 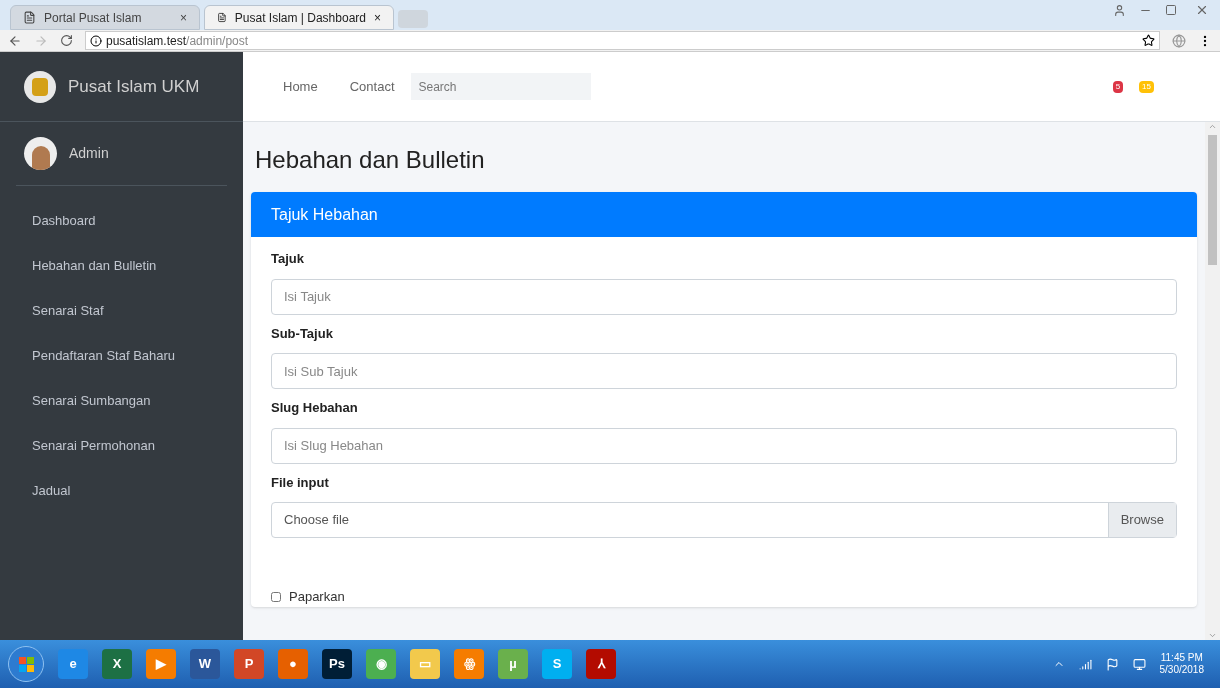 What do you see at coordinates (300, 482) in the screenshot?
I see `field-label: File input` at bounding box center [300, 482].